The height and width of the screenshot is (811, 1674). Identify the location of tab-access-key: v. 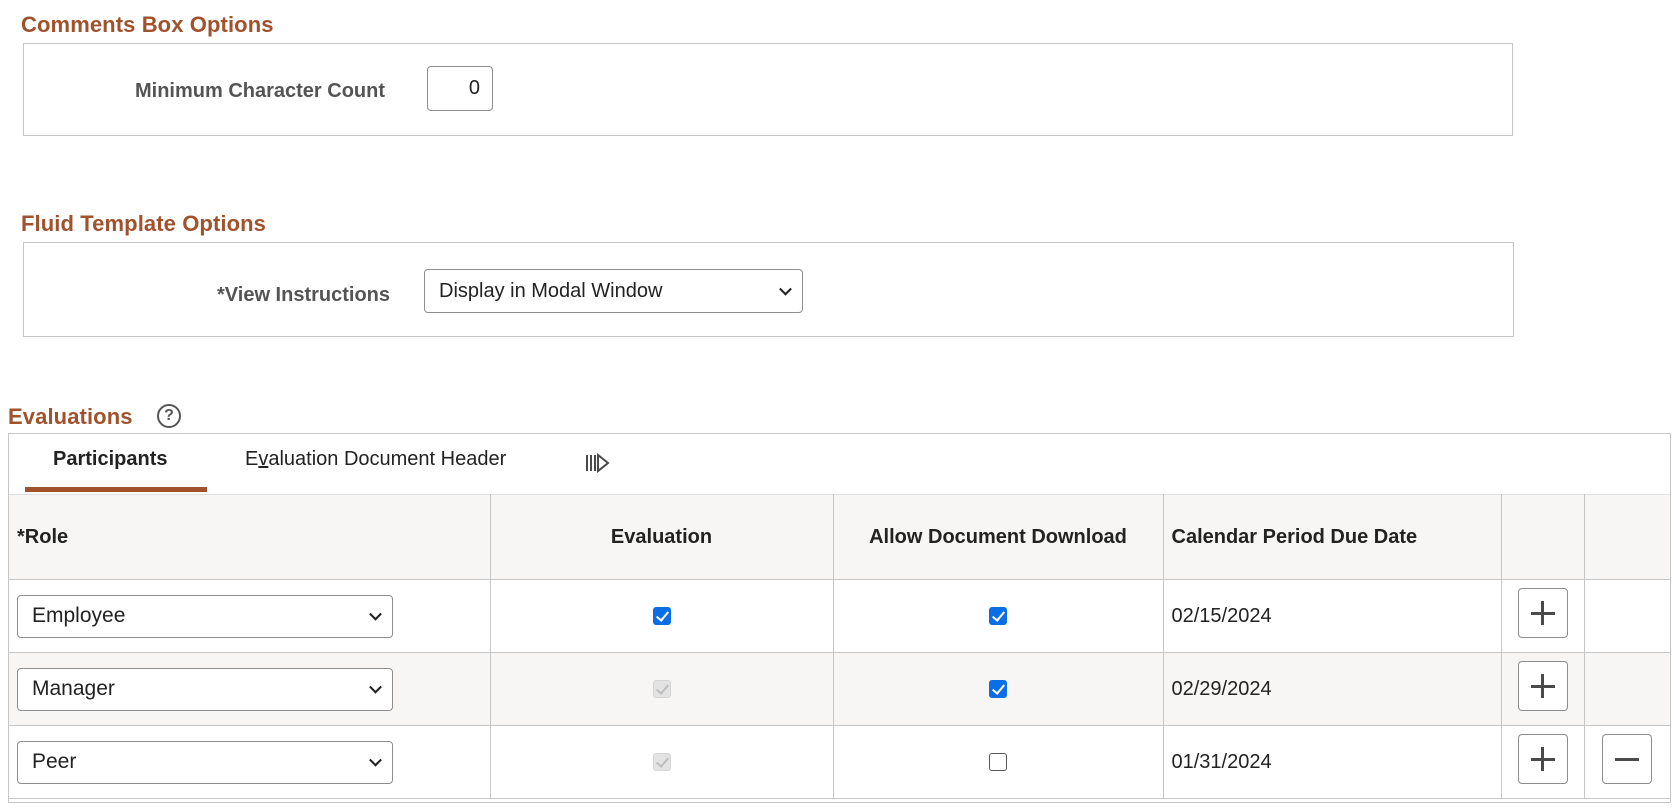
(263, 459).